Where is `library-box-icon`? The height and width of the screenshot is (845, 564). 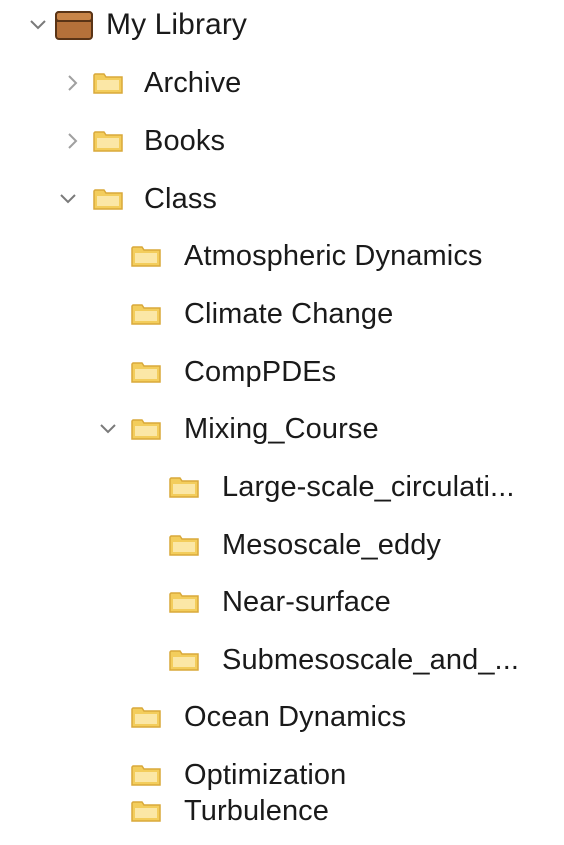 library-box-icon is located at coordinates (74, 25).